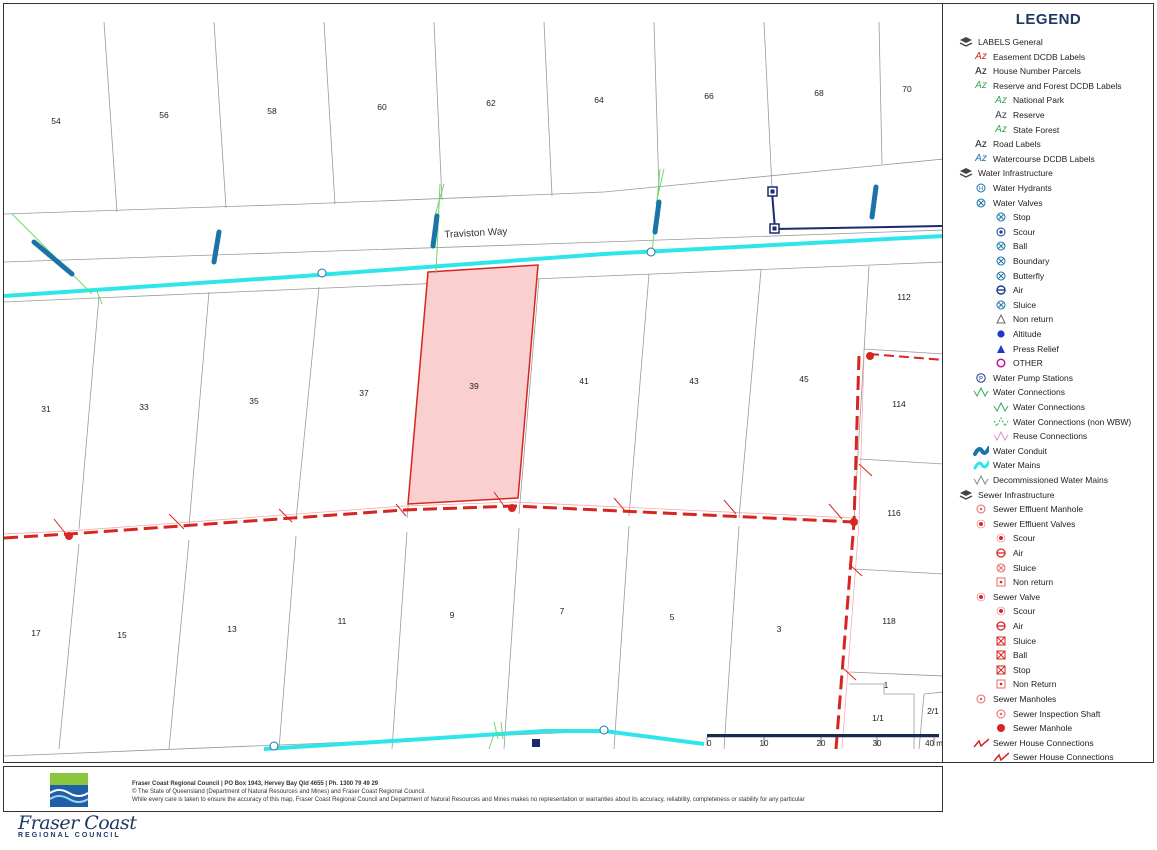 The height and width of the screenshot is (850, 1157). Describe the element at coordinates (1017, 465) in the screenshot. I see `legend-item-label: Water Mains` at that location.